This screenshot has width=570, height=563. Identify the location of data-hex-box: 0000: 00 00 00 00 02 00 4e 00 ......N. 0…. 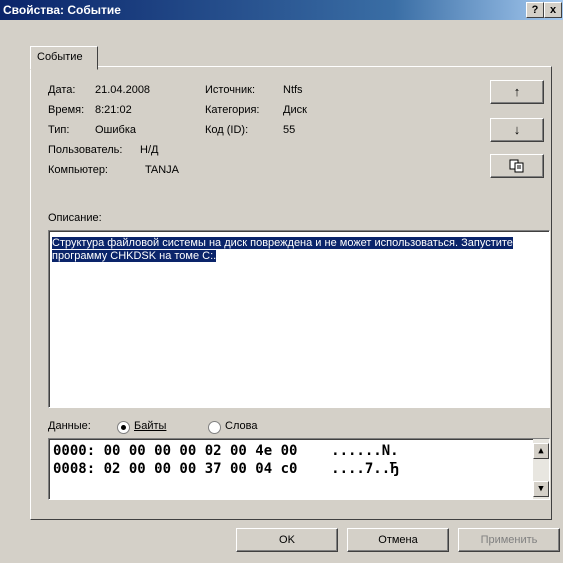
(299, 469).